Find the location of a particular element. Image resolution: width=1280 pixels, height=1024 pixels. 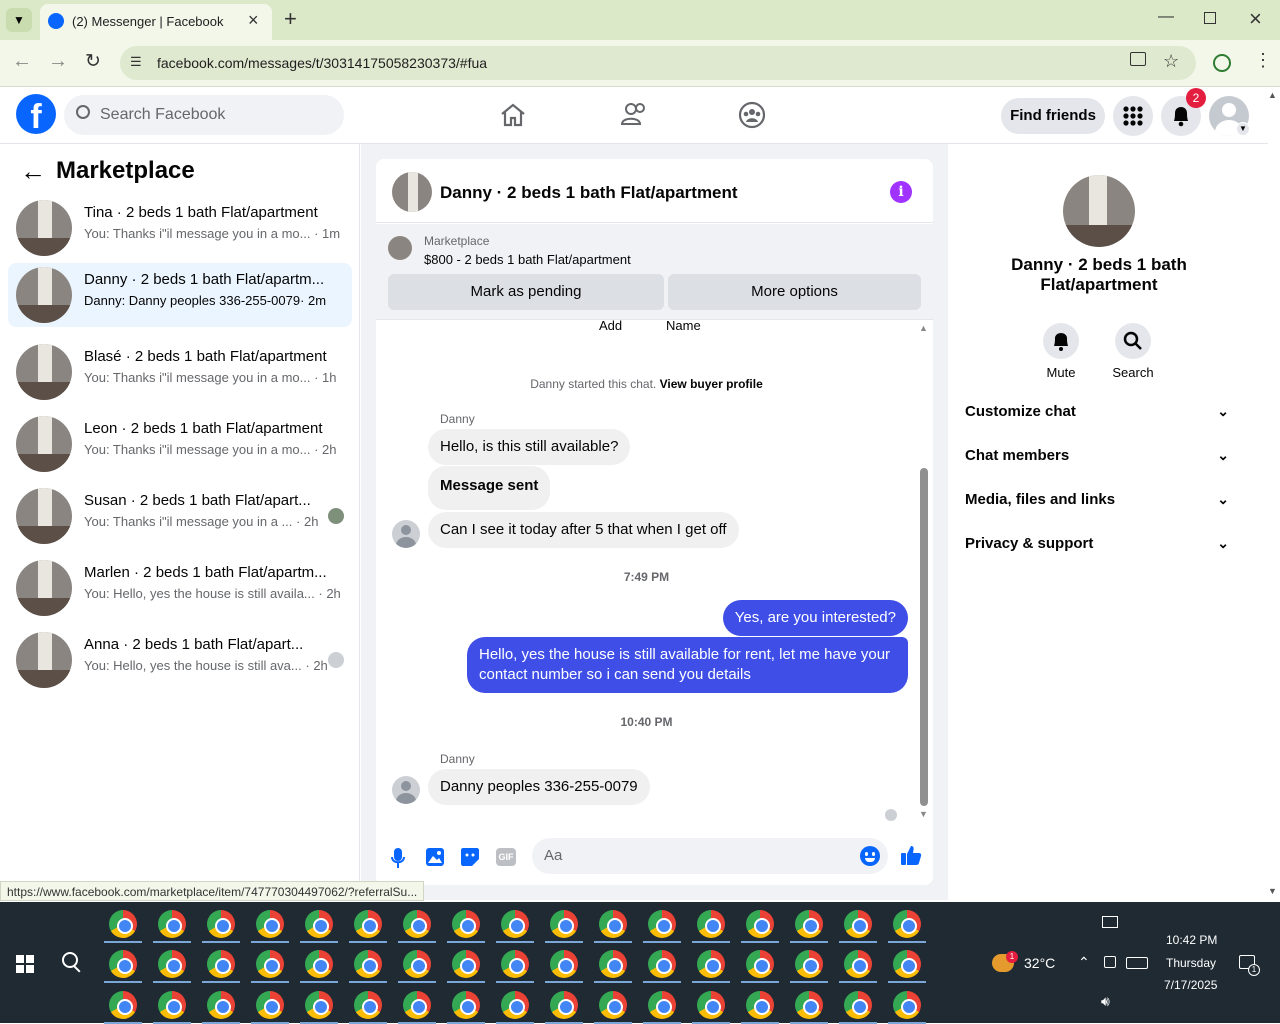

clock-time: 10:42 PM is located at coordinates (1191, 940).